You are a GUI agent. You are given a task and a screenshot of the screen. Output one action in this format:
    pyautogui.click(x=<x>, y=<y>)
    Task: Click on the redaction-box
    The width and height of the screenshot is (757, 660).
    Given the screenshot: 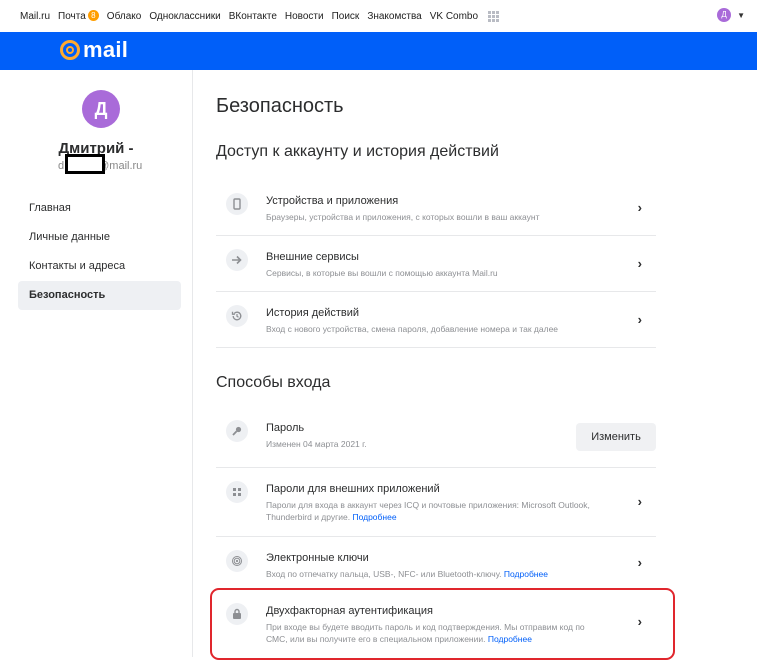 What is the action you would take?
    pyautogui.click(x=85, y=164)
    